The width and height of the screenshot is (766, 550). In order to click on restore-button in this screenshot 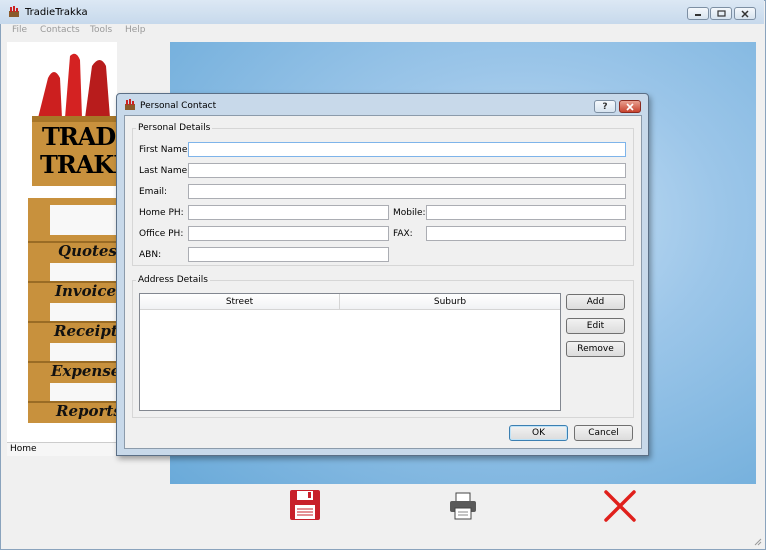, I will do `click(721, 13)`.